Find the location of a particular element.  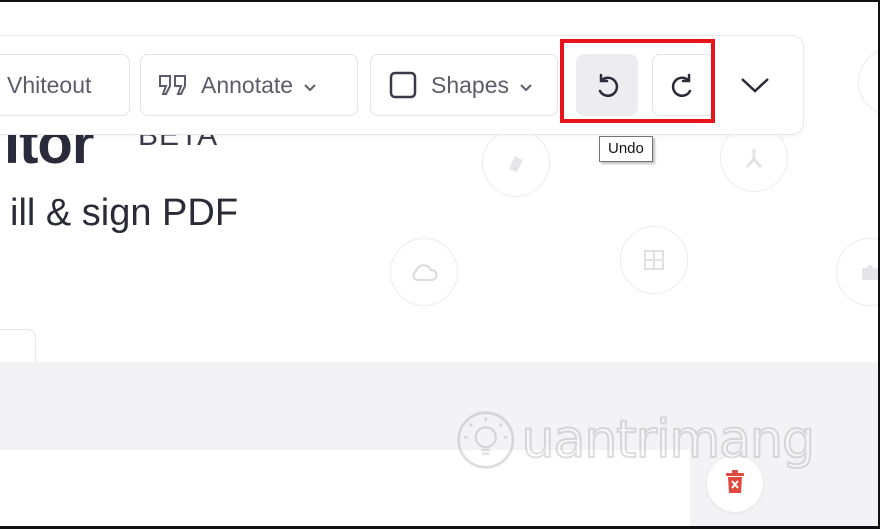

background-pdf-icon is located at coordinates (516, 163).